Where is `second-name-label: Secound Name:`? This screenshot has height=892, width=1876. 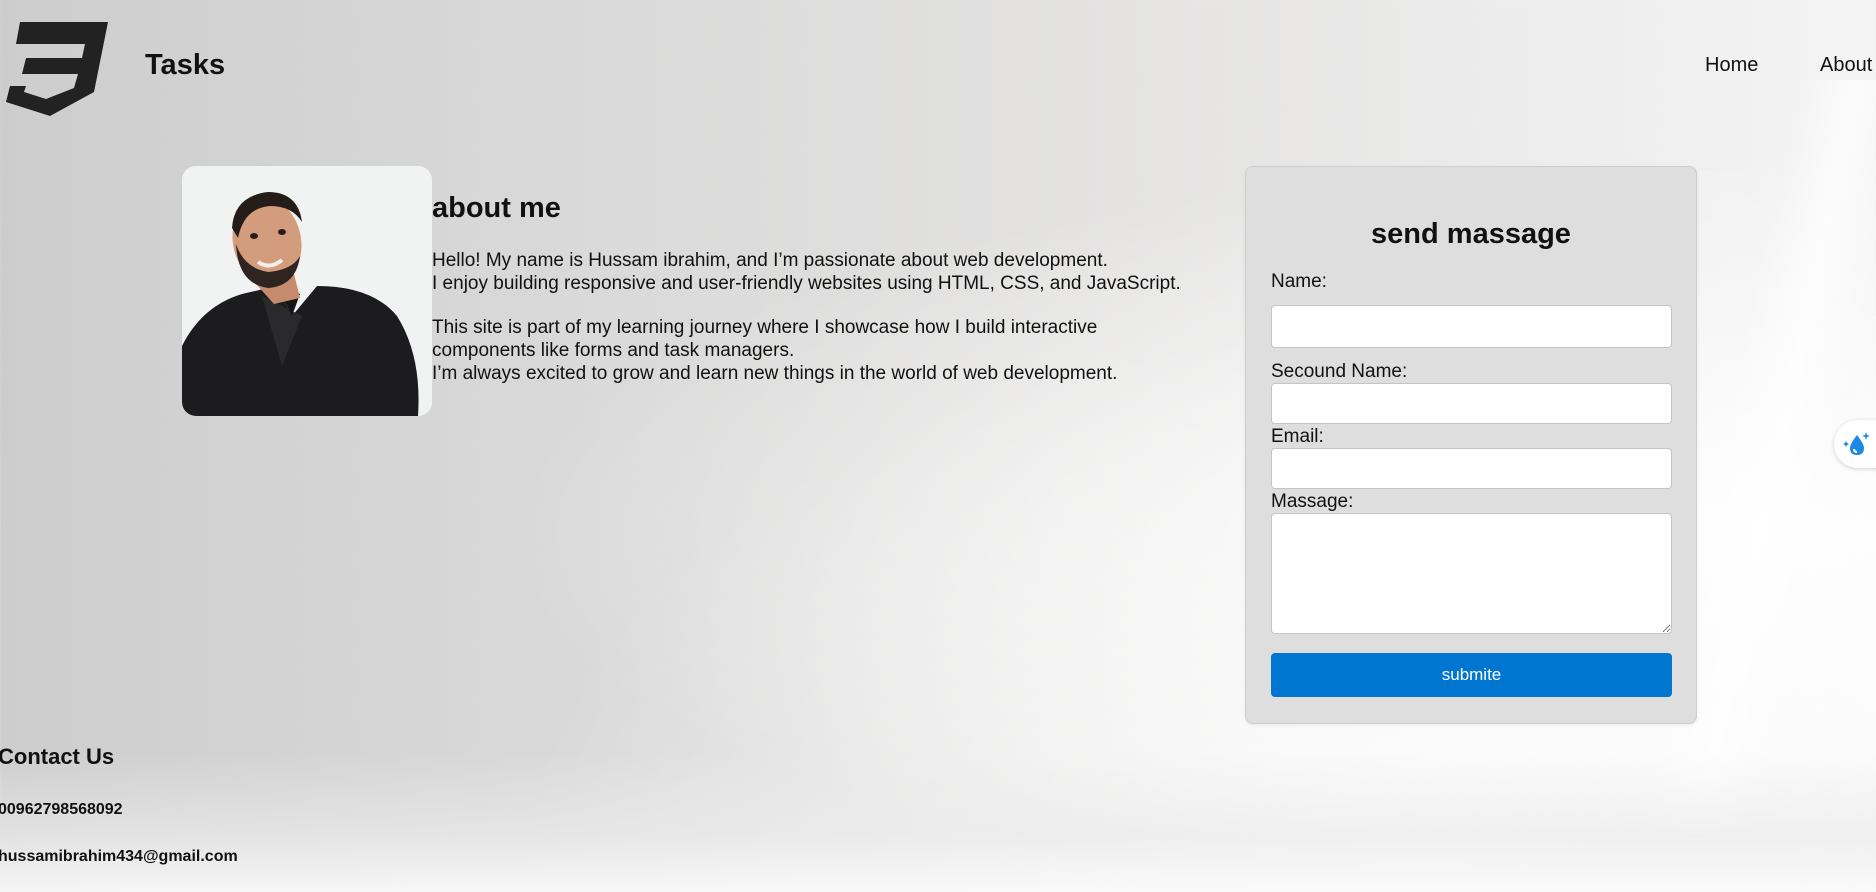 second-name-label: Secound Name: is located at coordinates (1339, 371).